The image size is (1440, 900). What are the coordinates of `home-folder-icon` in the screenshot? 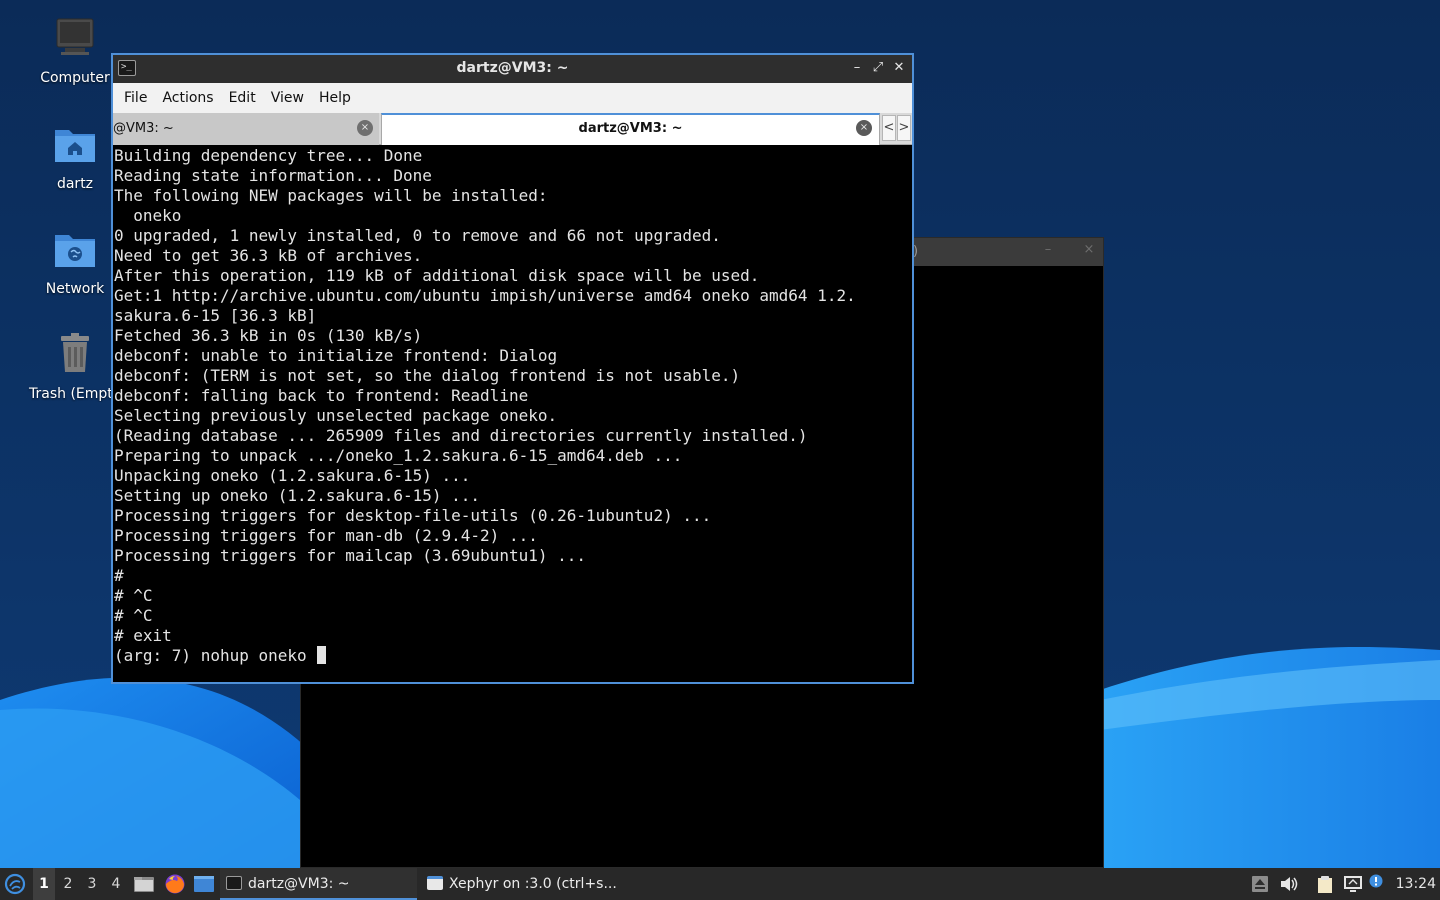 It's located at (75, 146).